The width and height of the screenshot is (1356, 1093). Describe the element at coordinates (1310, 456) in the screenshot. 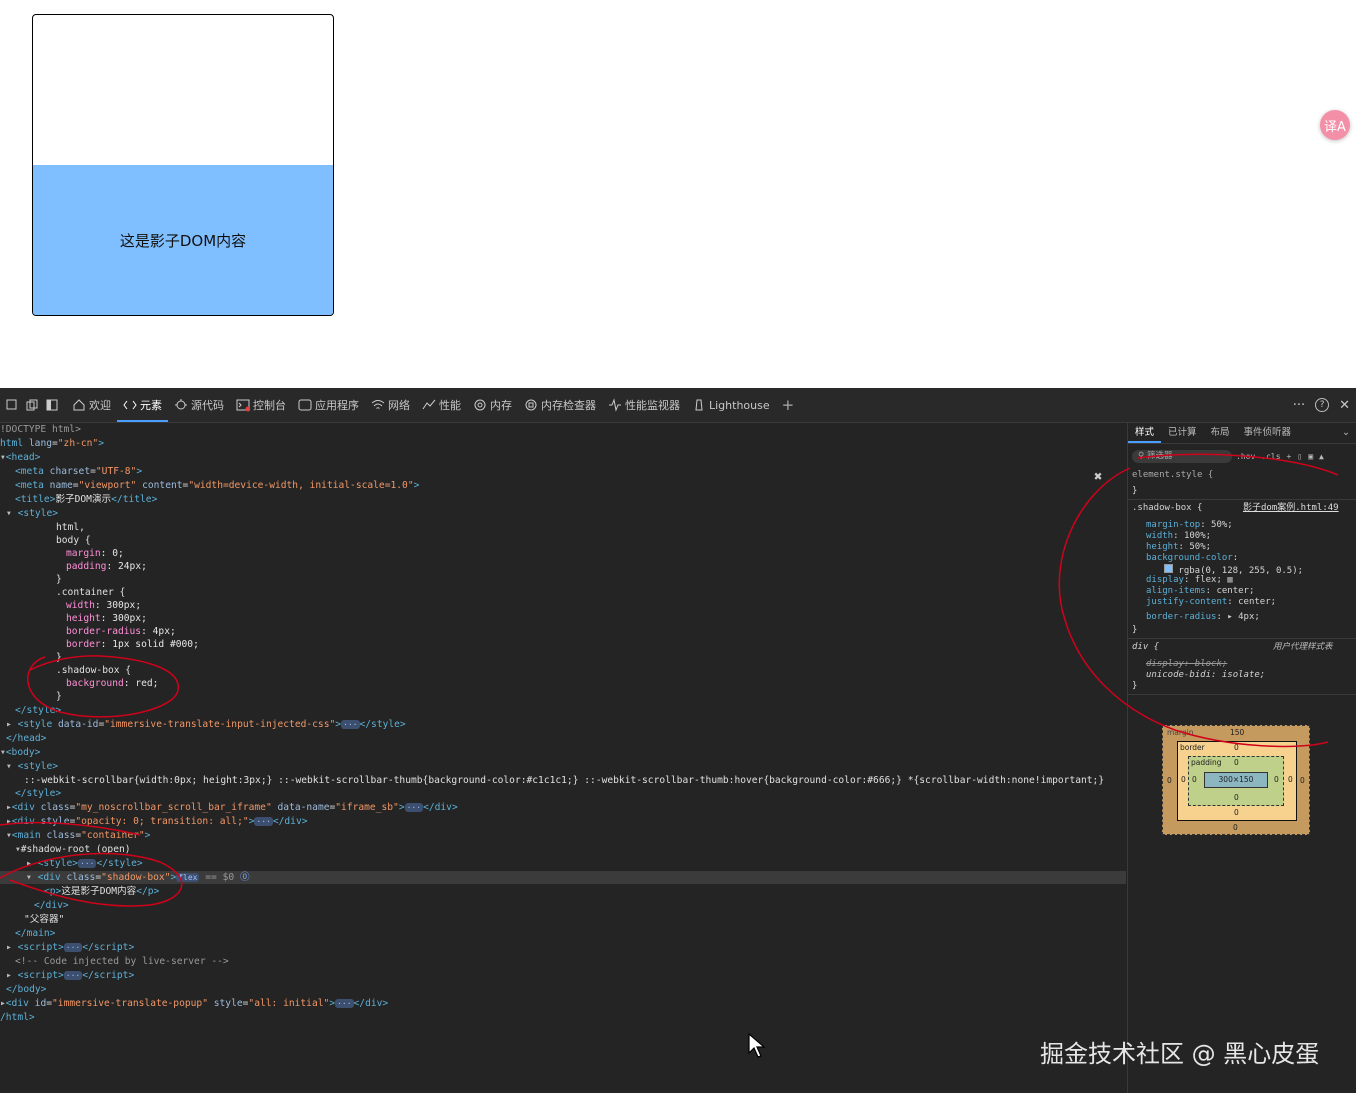

I see `sidebar-toggle-icon: ▣` at that location.